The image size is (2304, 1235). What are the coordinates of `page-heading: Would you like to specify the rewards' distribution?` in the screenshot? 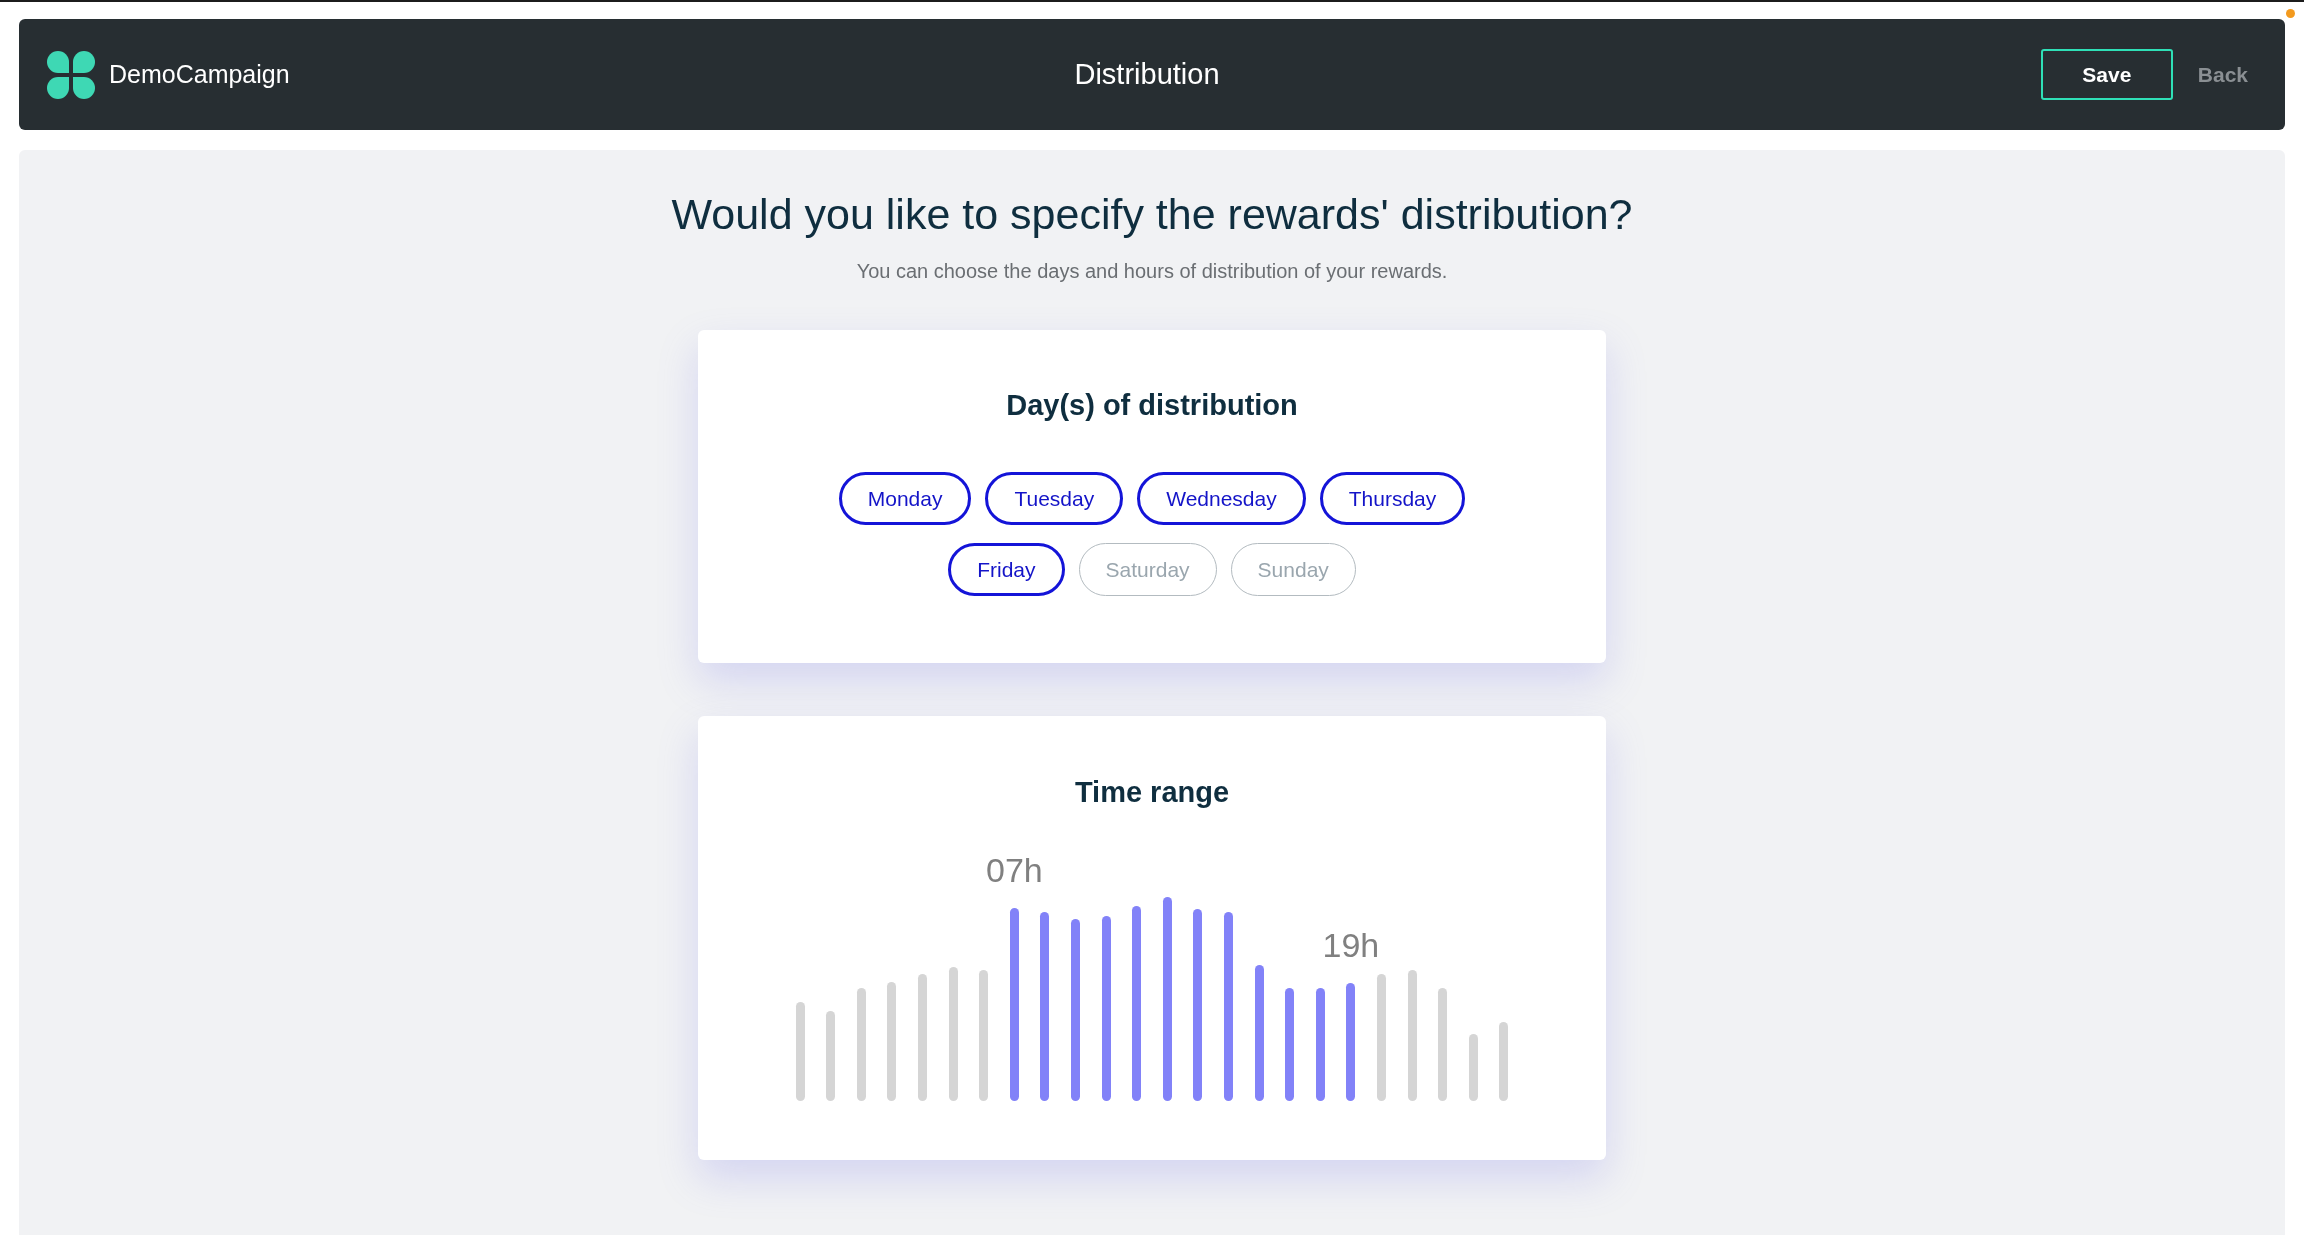 It's located at (1152, 214).